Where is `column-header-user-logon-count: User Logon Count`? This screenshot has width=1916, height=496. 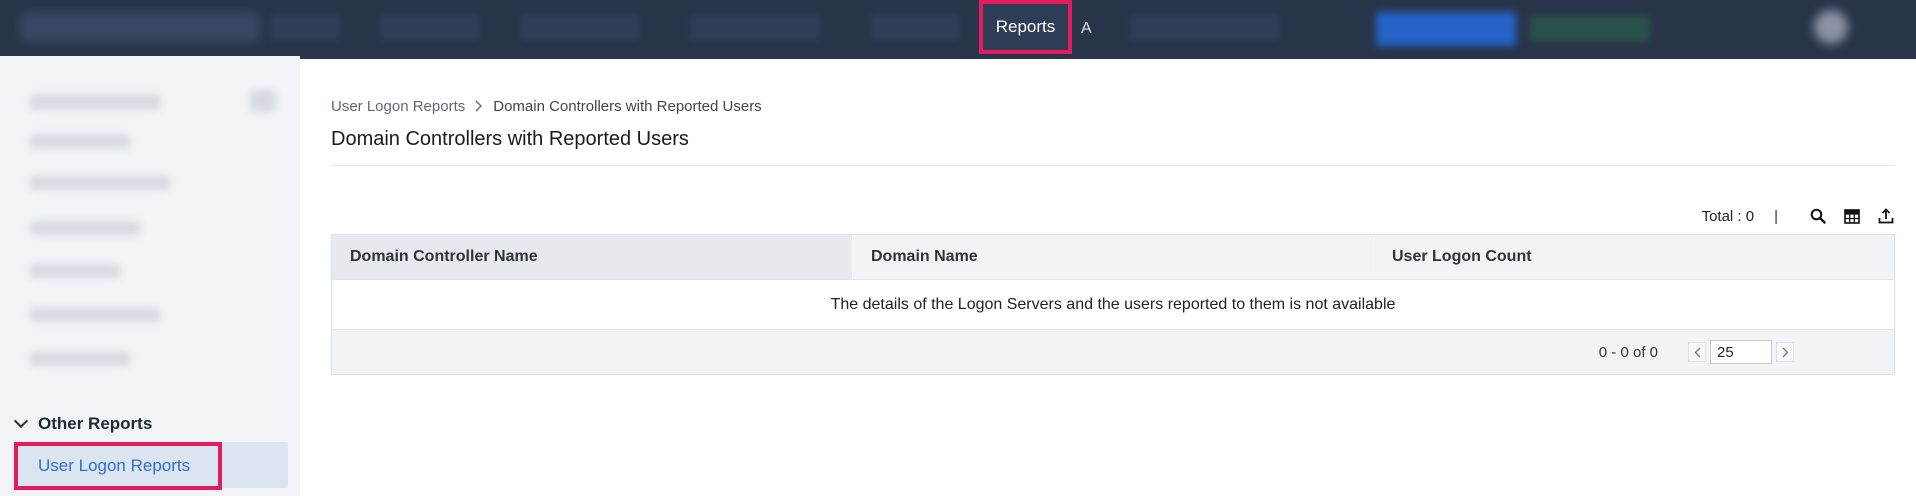
column-header-user-logon-count: User Logon Count is located at coordinates (1634, 257).